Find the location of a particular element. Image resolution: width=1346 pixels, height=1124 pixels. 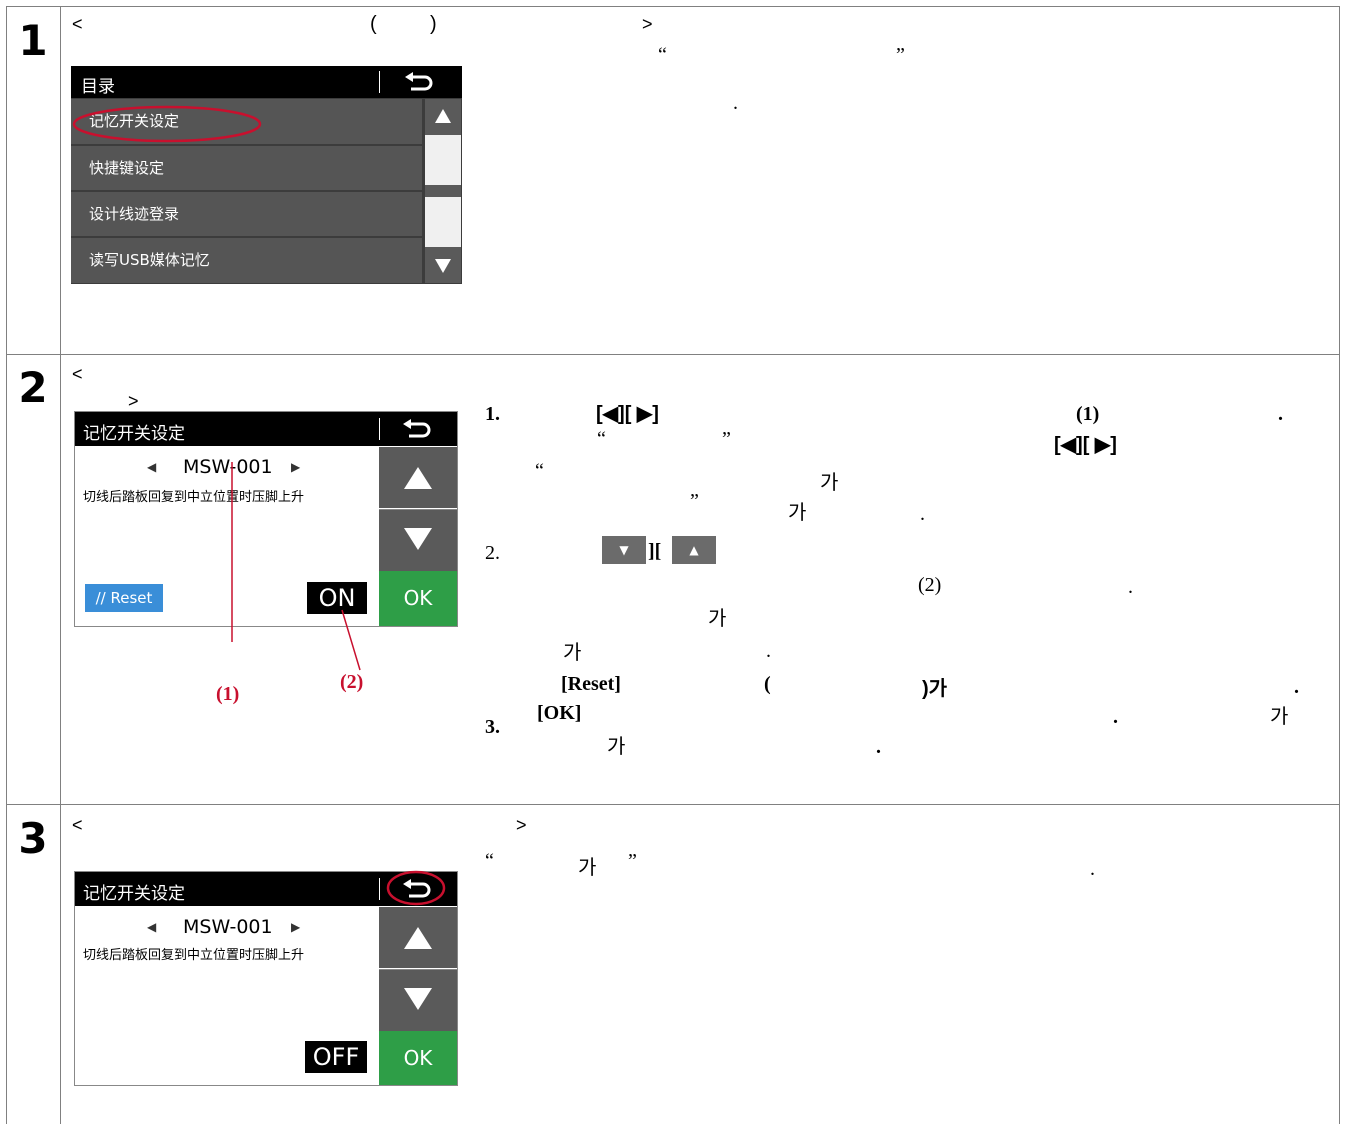

item1-line4-period: . is located at coordinates (922, 514).